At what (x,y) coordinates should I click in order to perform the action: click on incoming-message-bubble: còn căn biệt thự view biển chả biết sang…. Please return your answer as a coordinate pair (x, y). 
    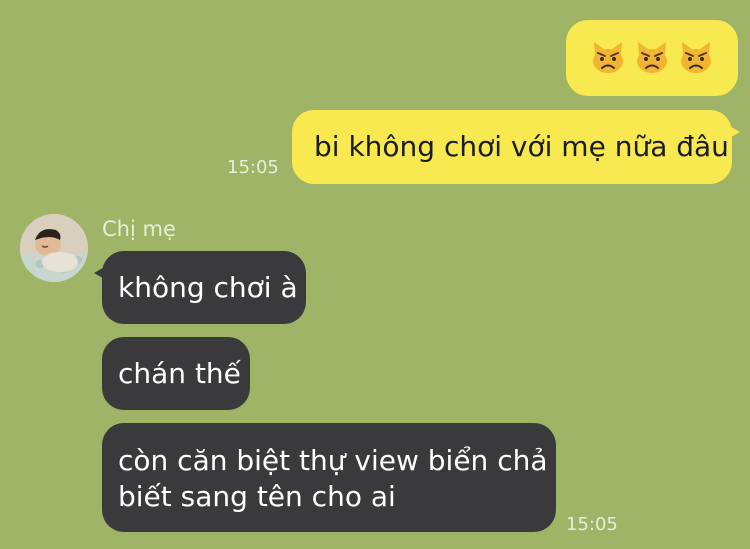
    Looking at the image, I should click on (329, 477).